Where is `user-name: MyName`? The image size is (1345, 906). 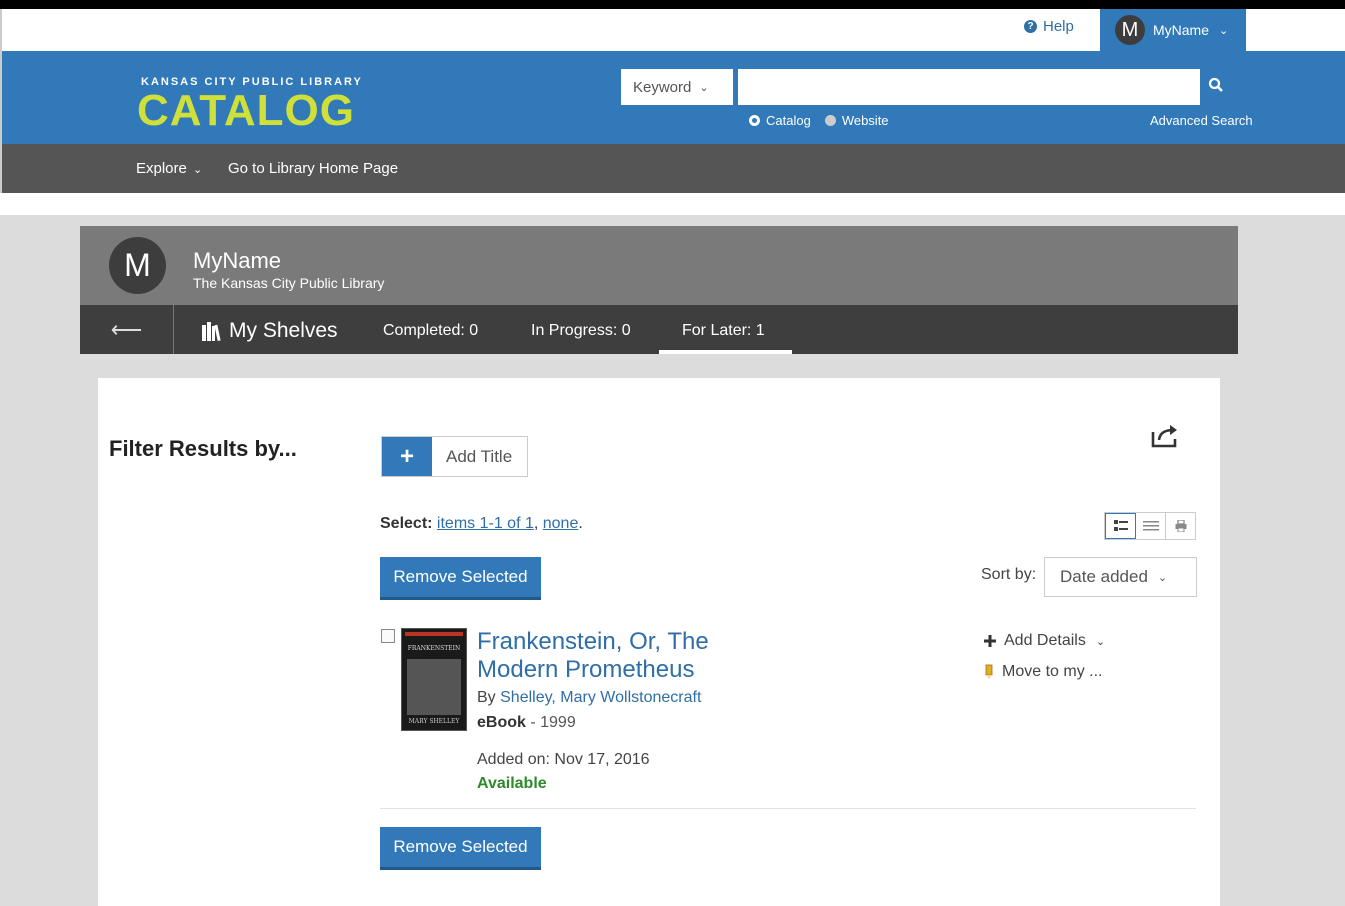 user-name: MyName is located at coordinates (1181, 30).